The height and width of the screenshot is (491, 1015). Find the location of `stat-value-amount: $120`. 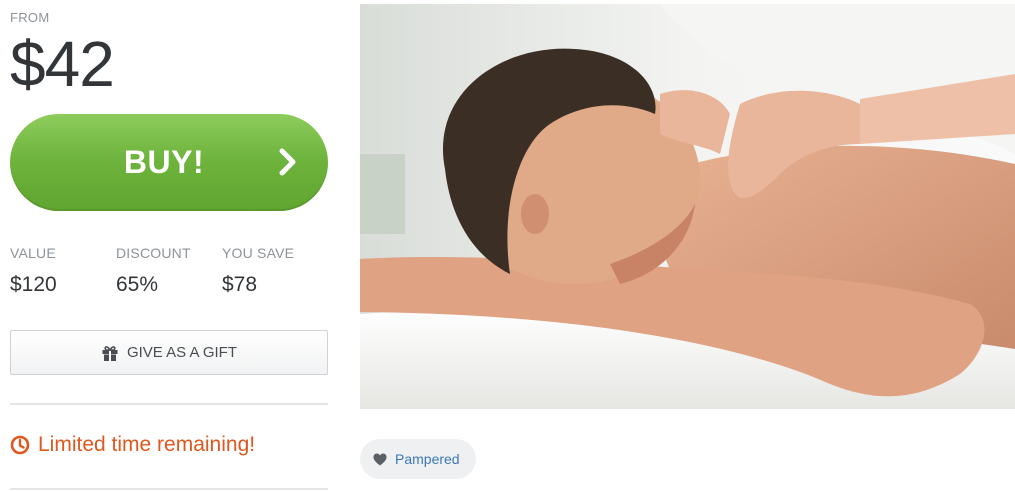

stat-value-amount: $120 is located at coordinates (33, 284).